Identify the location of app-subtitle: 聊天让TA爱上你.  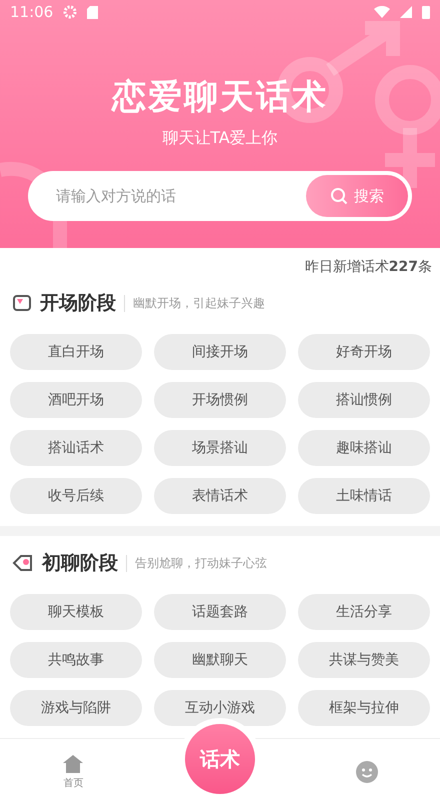
(220, 138).